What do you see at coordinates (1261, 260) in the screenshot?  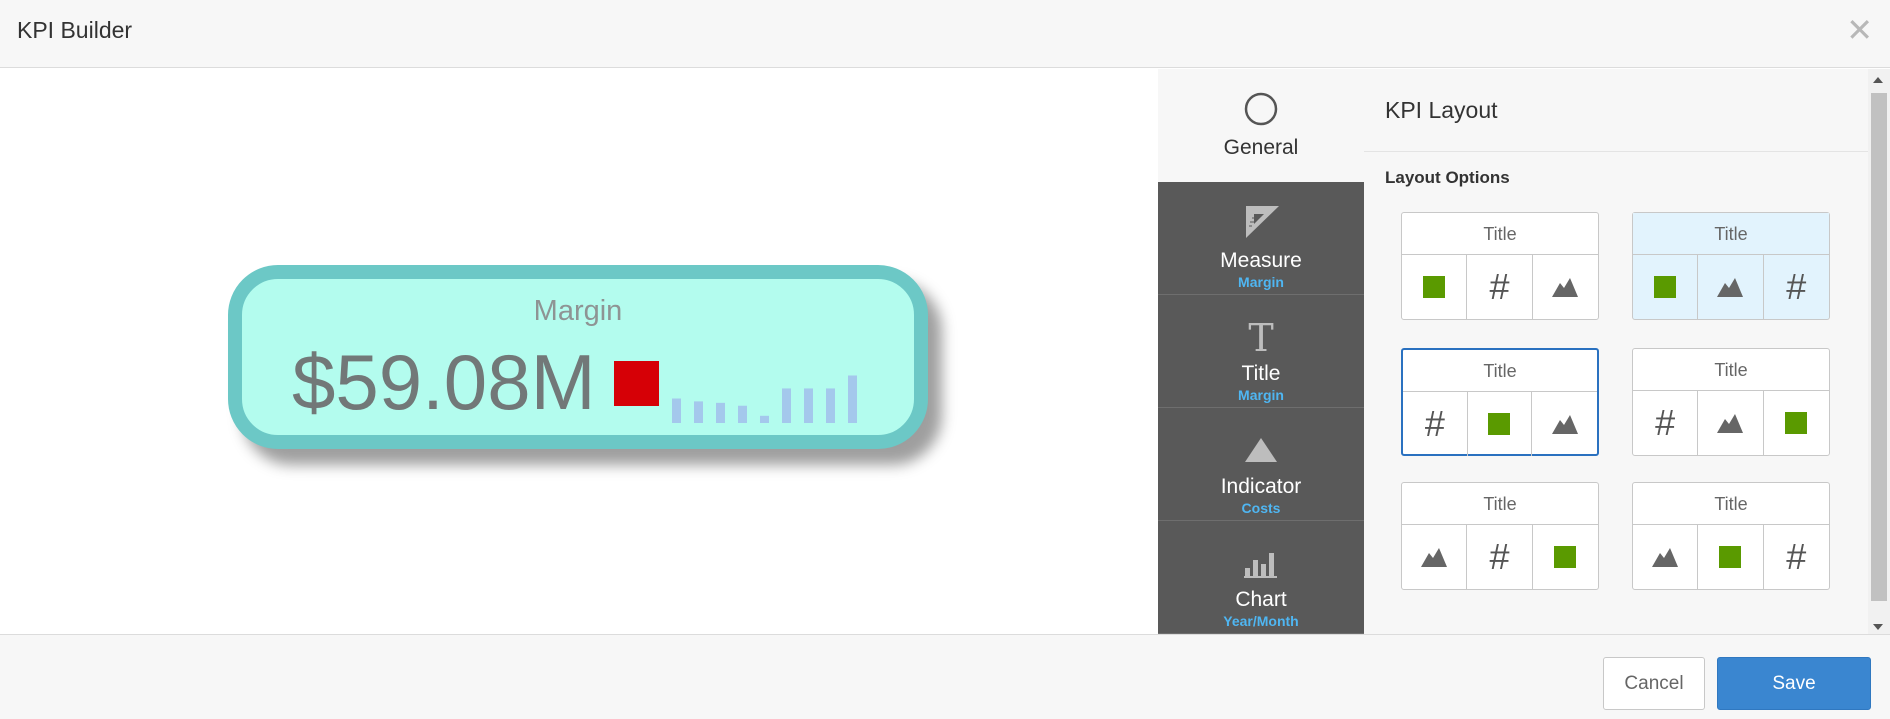 I see `tab-label: Measure` at bounding box center [1261, 260].